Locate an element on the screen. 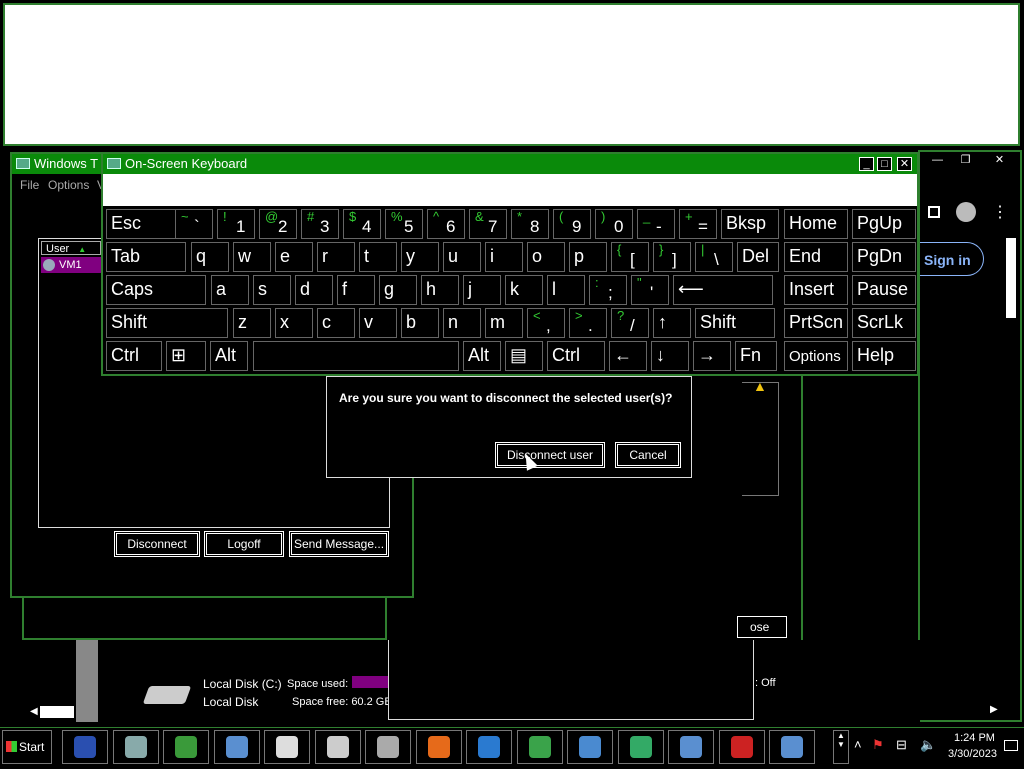  osk-key: (9 is located at coordinates (572, 224).